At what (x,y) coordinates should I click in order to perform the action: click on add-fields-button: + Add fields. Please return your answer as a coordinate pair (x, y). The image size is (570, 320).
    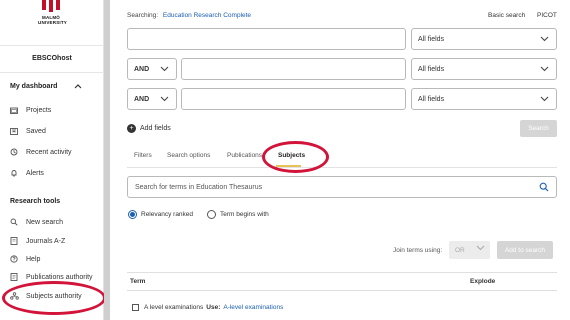
    Looking at the image, I should click on (149, 128).